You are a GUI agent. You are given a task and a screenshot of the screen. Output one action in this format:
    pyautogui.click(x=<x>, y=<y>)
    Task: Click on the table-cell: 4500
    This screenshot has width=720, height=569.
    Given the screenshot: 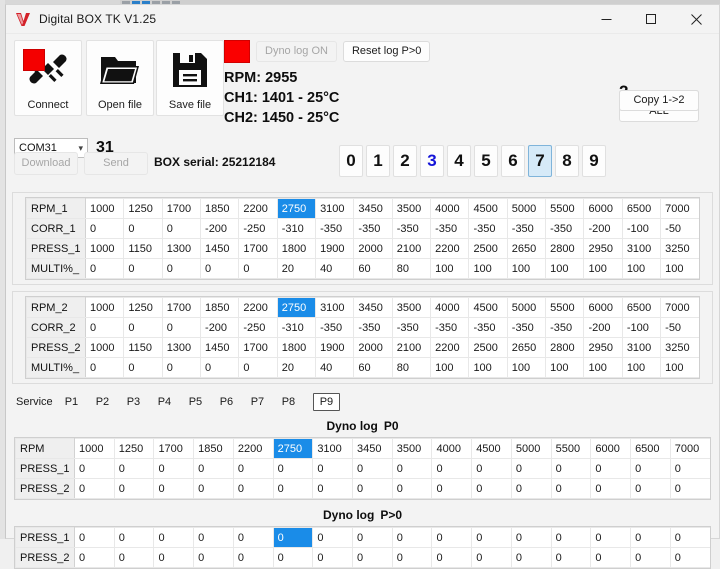 What is the action you would take?
    pyautogui.click(x=488, y=208)
    